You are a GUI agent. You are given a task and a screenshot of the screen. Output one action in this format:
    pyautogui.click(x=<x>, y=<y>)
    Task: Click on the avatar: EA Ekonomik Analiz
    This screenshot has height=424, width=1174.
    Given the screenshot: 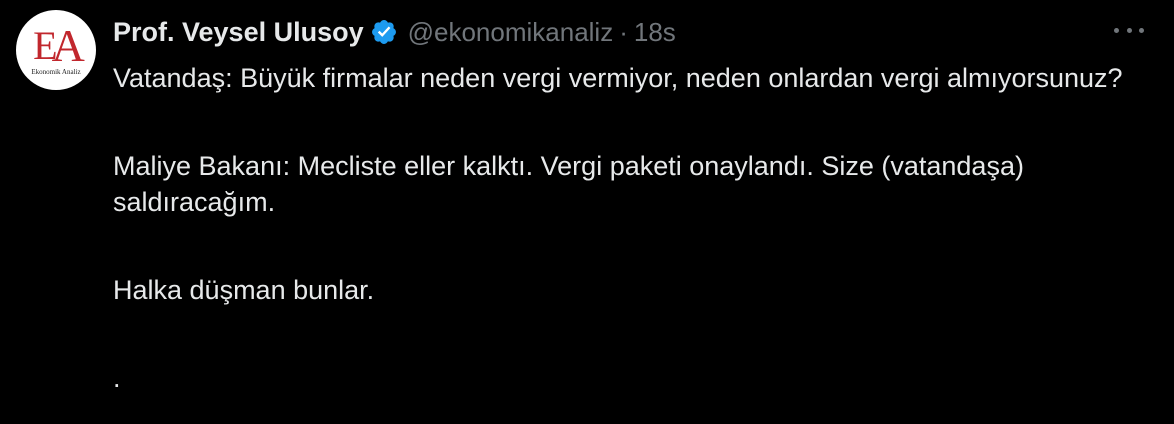 What is the action you would take?
    pyautogui.click(x=56, y=50)
    